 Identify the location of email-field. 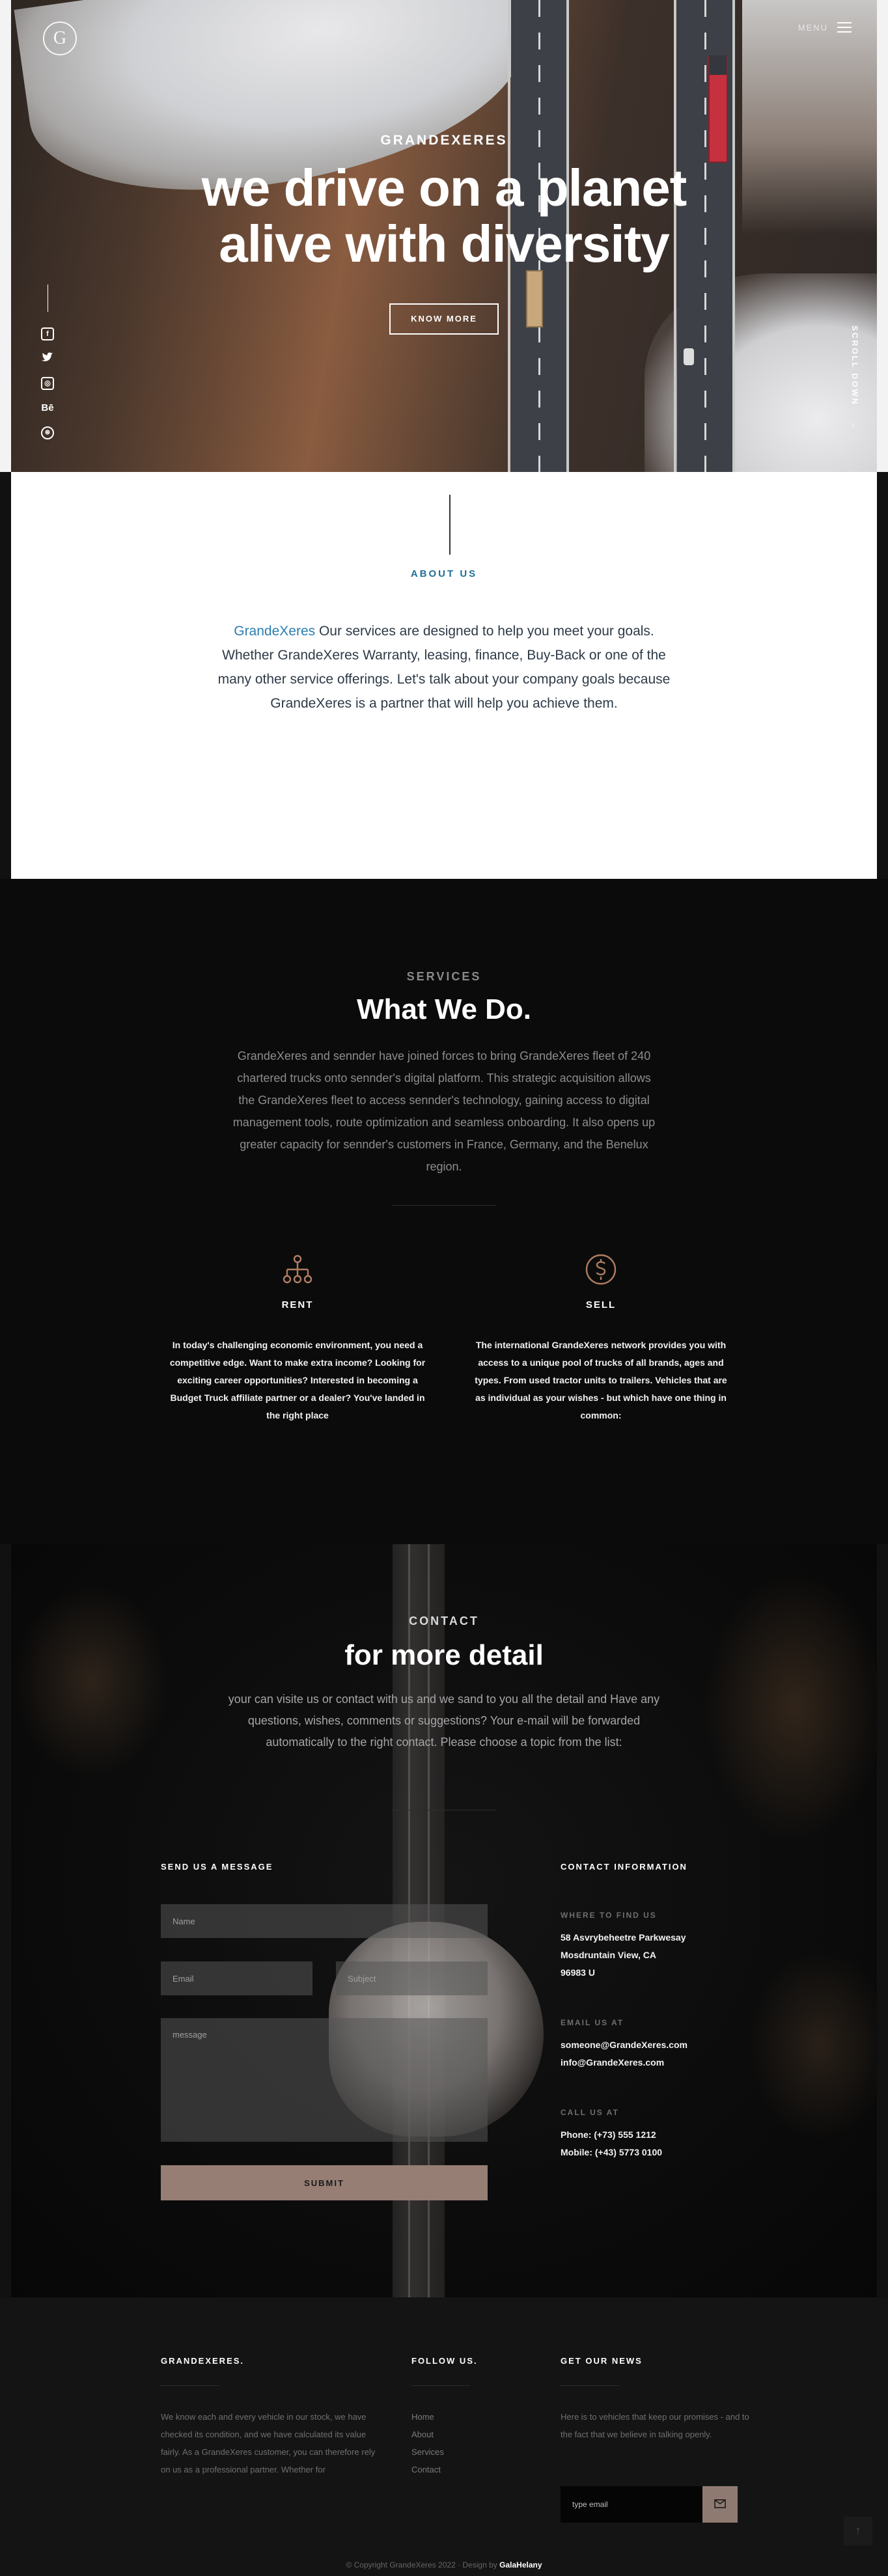
(236, 1978).